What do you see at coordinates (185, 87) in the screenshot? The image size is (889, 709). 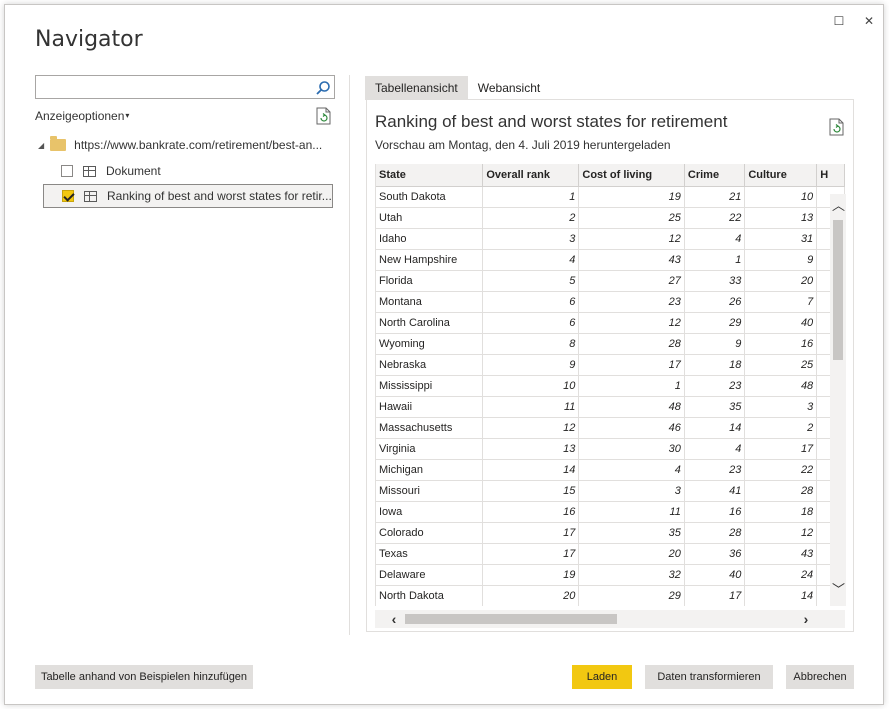 I see `search-input` at bounding box center [185, 87].